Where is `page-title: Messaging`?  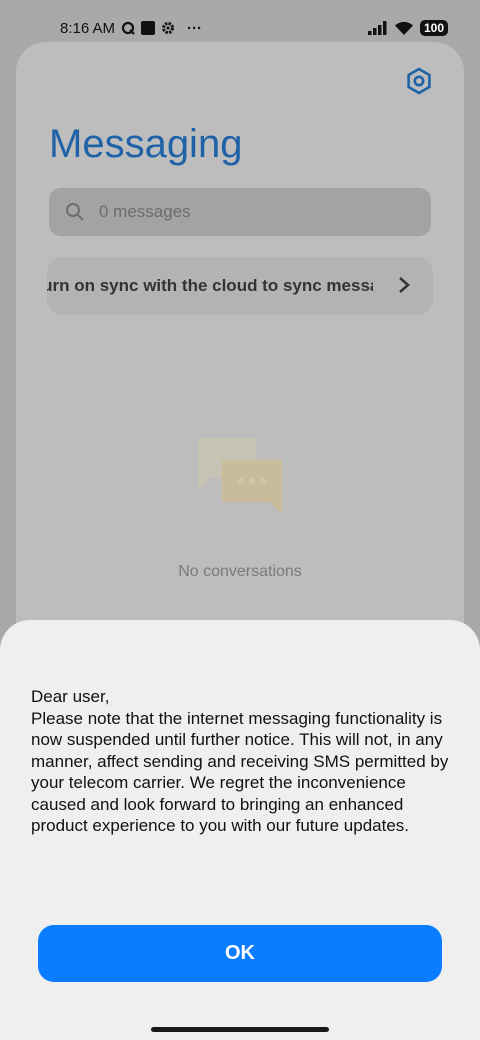
page-title: Messaging is located at coordinates (146, 144).